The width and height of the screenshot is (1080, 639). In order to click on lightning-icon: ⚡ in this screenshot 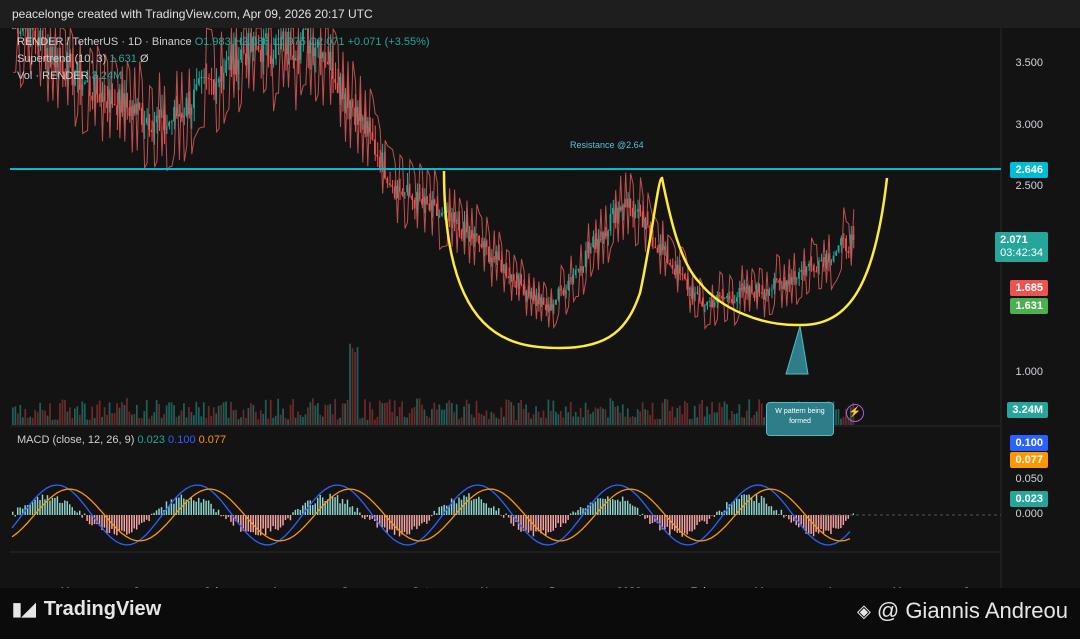, I will do `click(855, 413)`.